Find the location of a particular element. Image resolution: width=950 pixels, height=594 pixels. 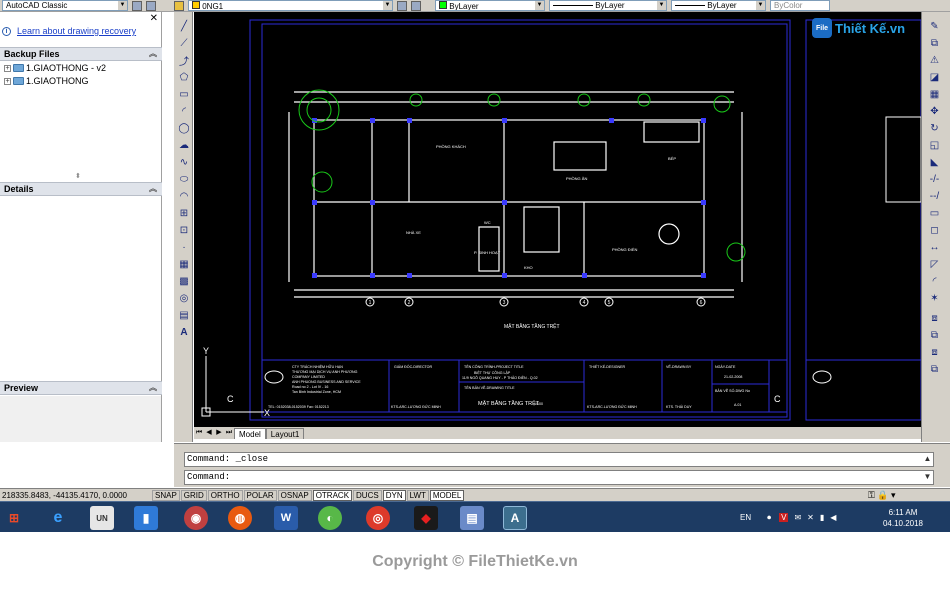

ellipse-icon: ⬭ is located at coordinates (184, 179).